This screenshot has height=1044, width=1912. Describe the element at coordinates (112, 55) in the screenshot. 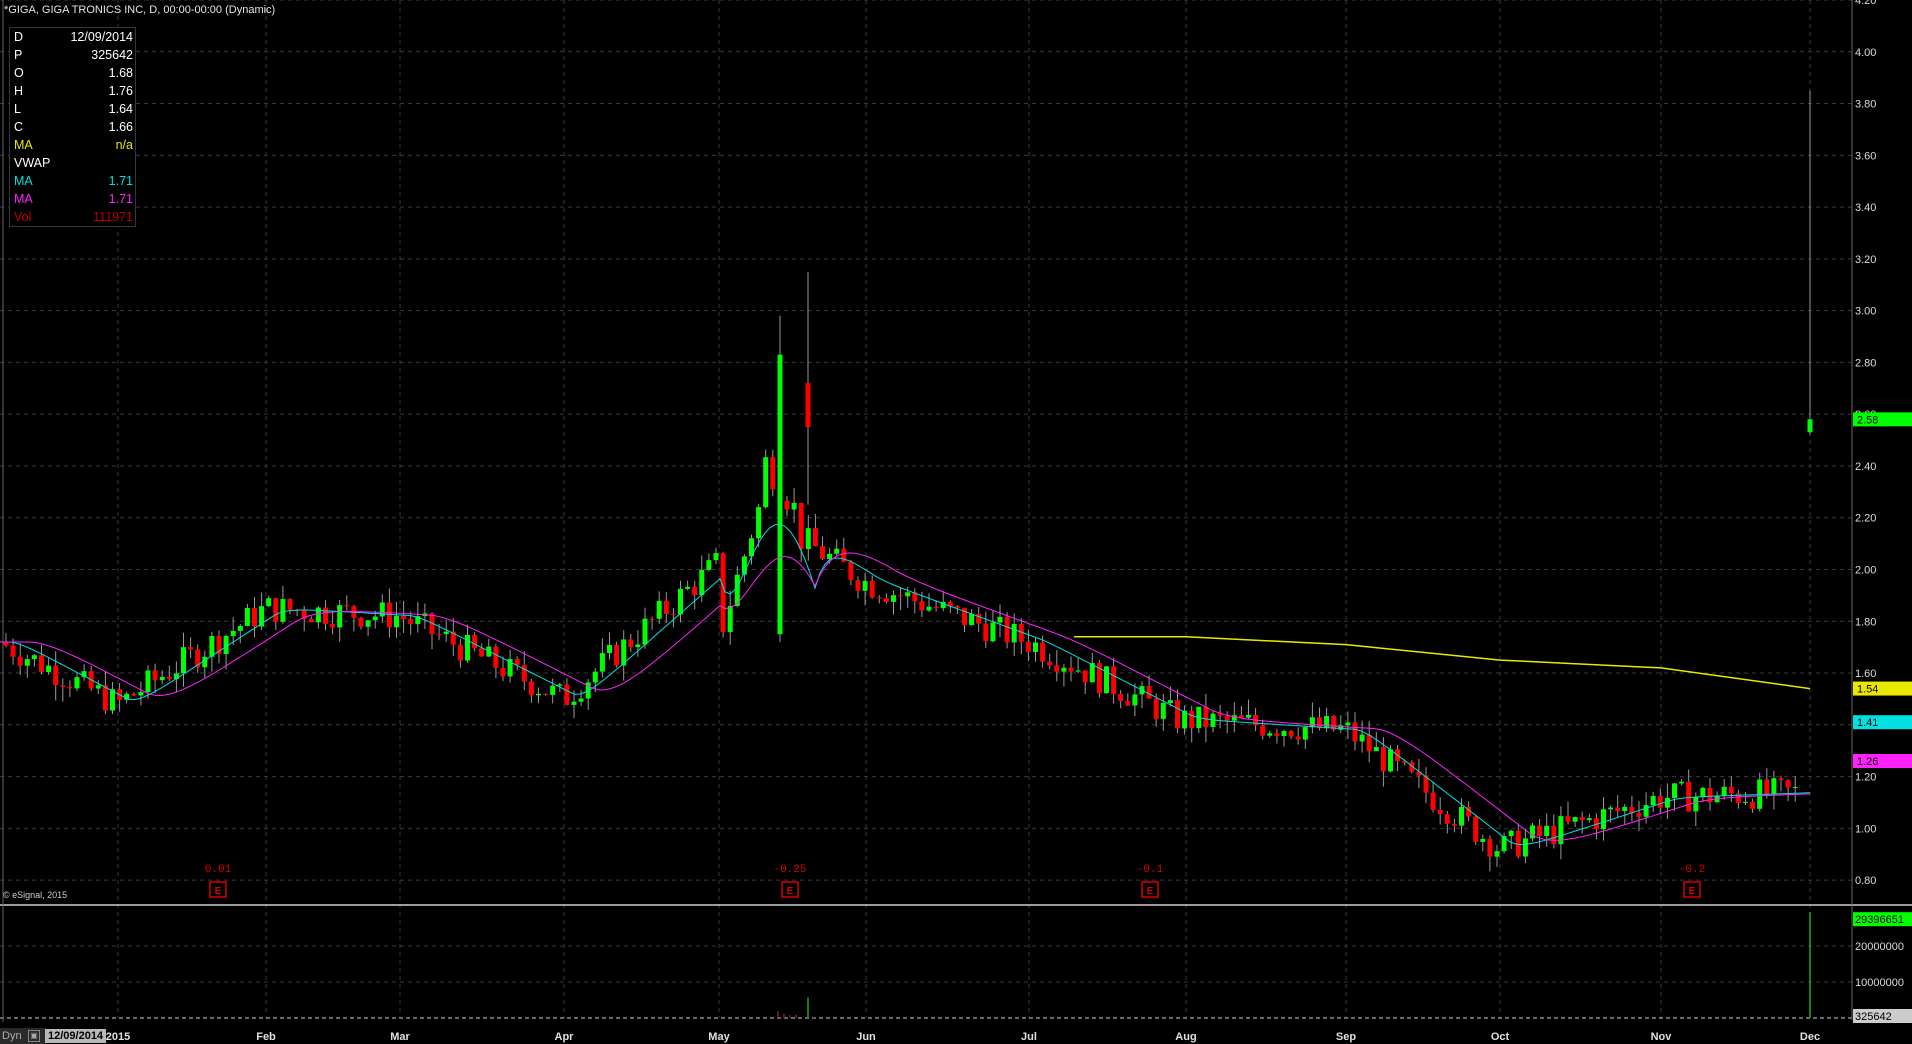

I see `data-window-value: 325642` at that location.